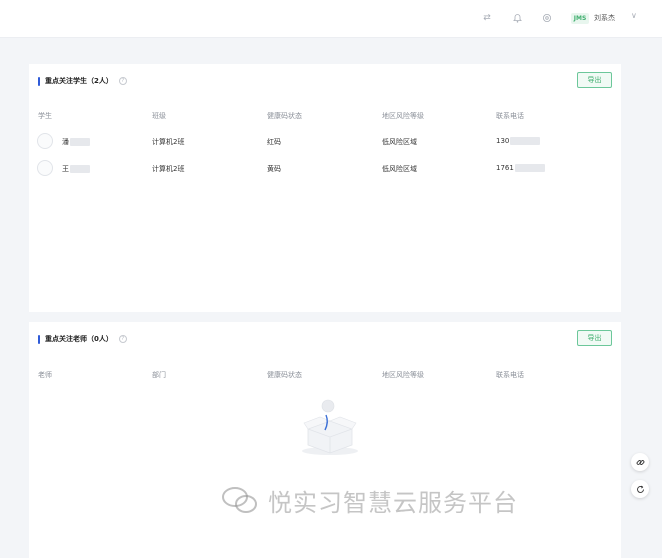  I want to click on student-name: 王, so click(76, 169).